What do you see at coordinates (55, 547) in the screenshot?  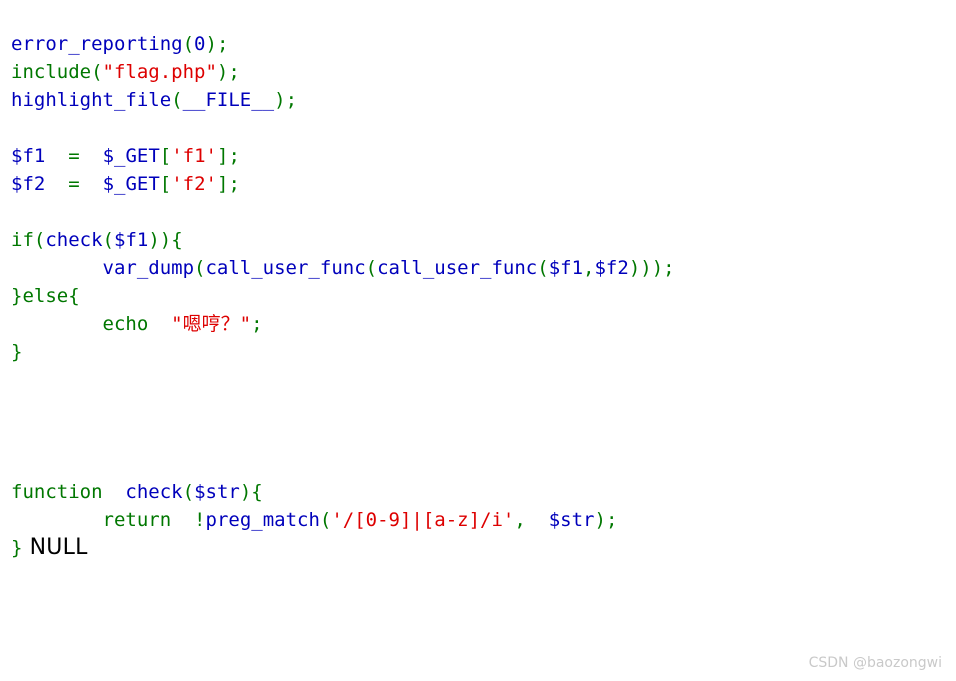 I see `var-dump-output: NULL` at bounding box center [55, 547].